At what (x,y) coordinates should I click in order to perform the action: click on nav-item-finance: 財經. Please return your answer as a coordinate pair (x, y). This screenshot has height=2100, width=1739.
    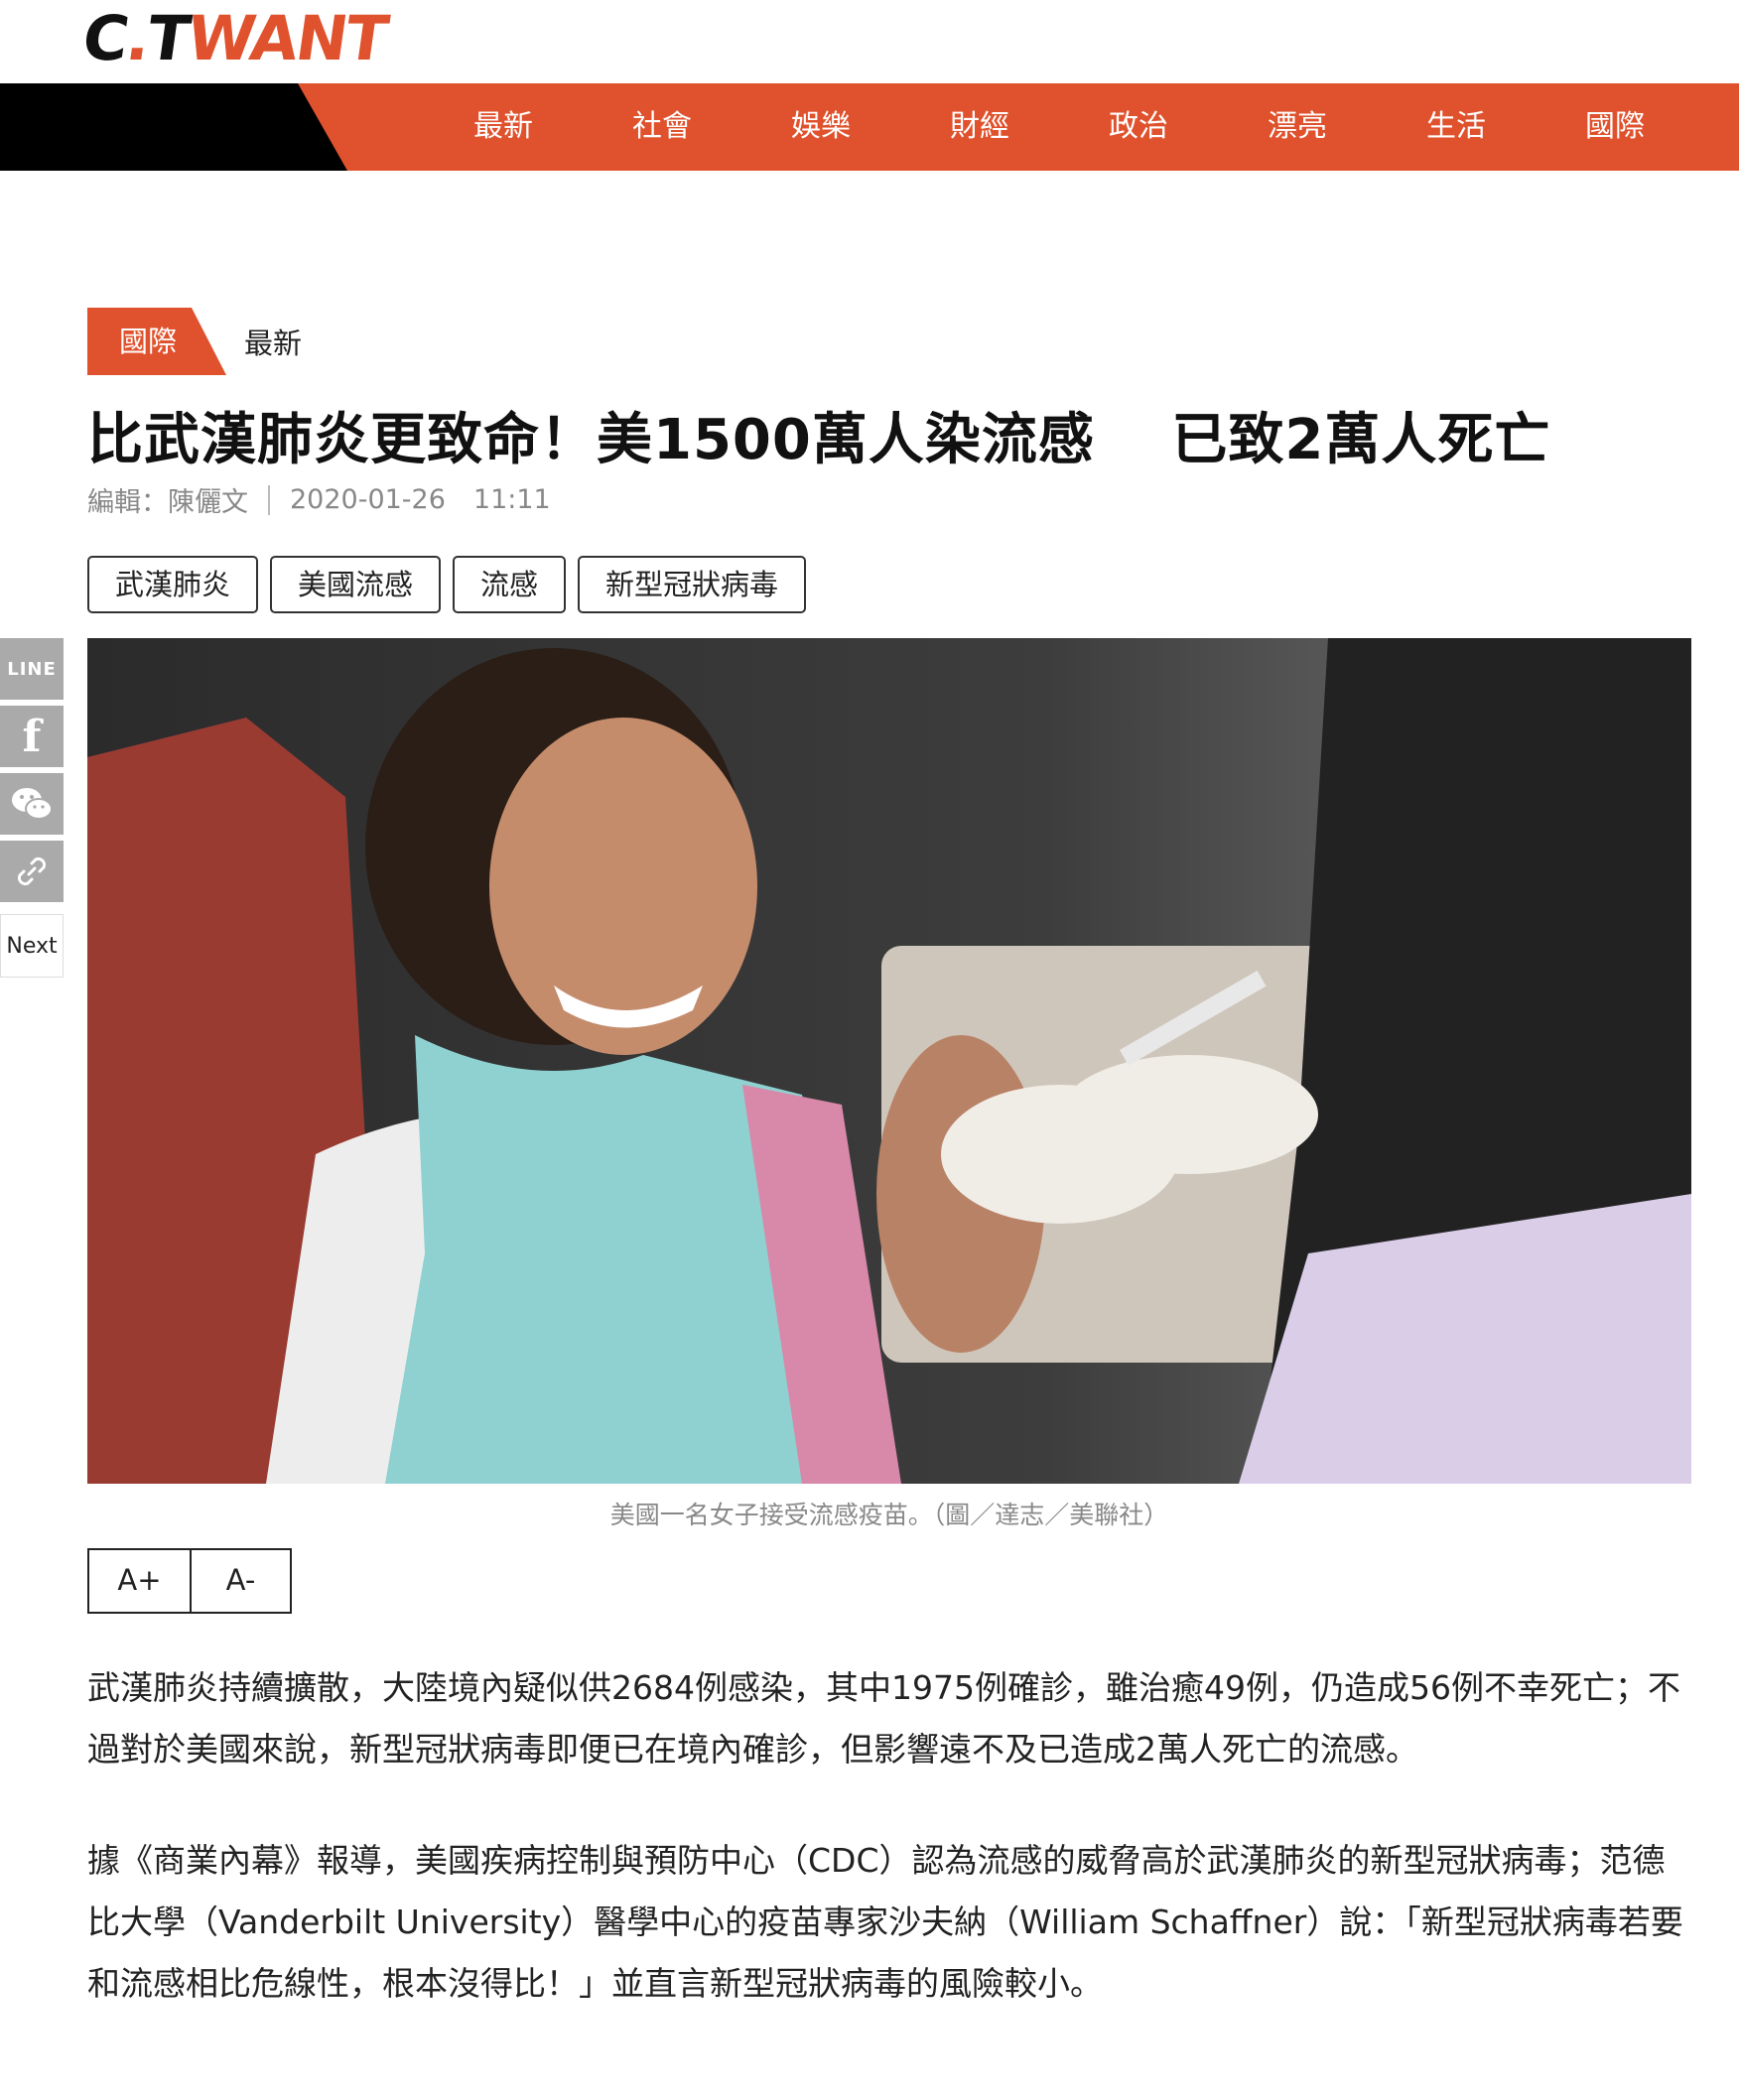
    Looking at the image, I should click on (979, 127).